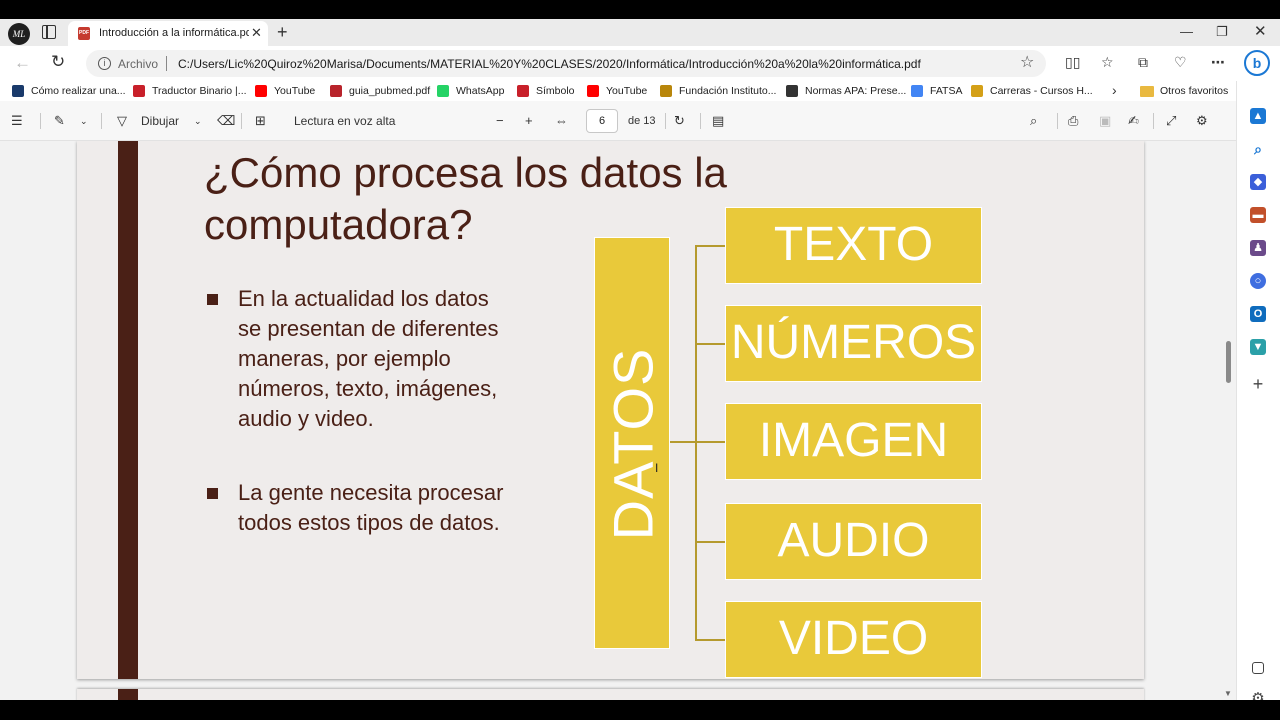 The width and height of the screenshot is (1280, 720). What do you see at coordinates (1105, 121) in the screenshot?
I see `save-icon: ▣` at bounding box center [1105, 121].